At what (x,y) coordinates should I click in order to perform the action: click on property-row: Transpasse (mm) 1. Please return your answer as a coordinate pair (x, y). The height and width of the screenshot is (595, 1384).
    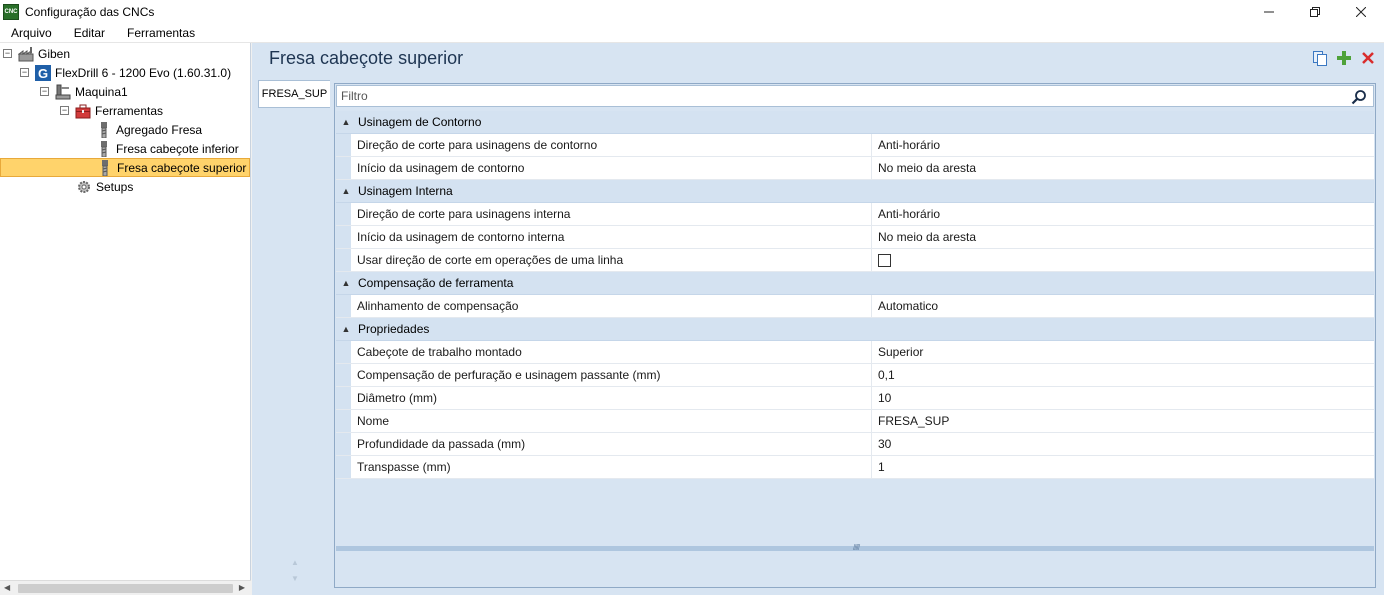
    Looking at the image, I should click on (855, 467).